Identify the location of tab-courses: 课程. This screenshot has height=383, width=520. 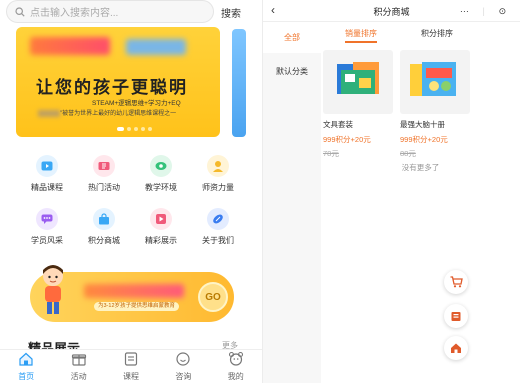
(131, 366).